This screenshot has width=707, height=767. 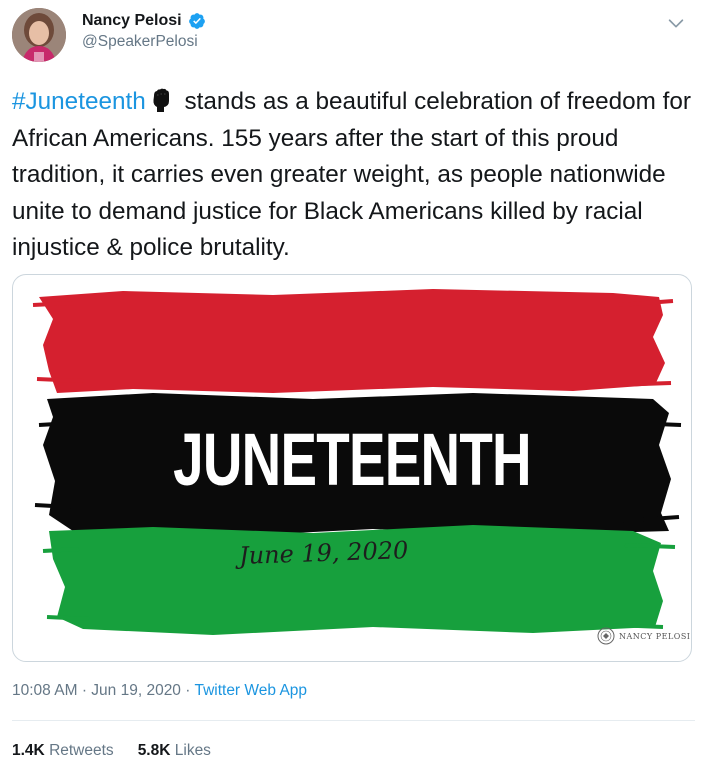 What do you see at coordinates (28, 750) in the screenshot?
I see `retweets-count: 1.4K` at bounding box center [28, 750].